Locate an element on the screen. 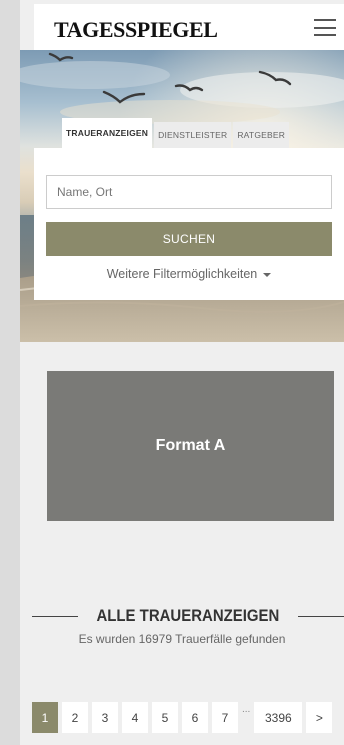  pagination: 1 2 3 4 5 6 7 ... 3396 > is located at coordinates (184, 717).